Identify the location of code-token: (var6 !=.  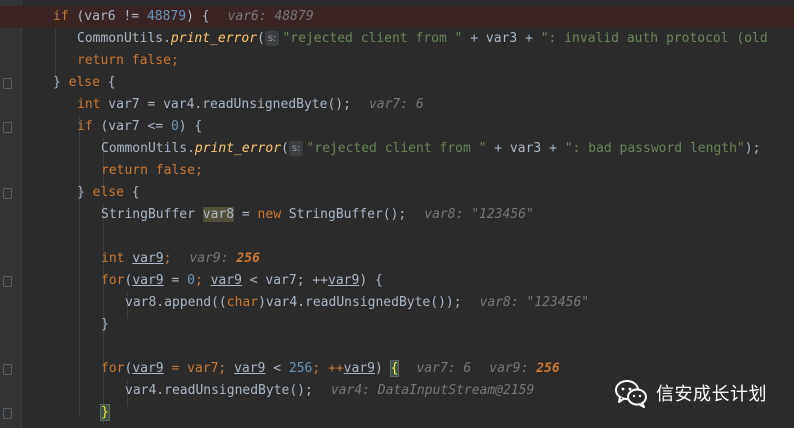
(107, 16).